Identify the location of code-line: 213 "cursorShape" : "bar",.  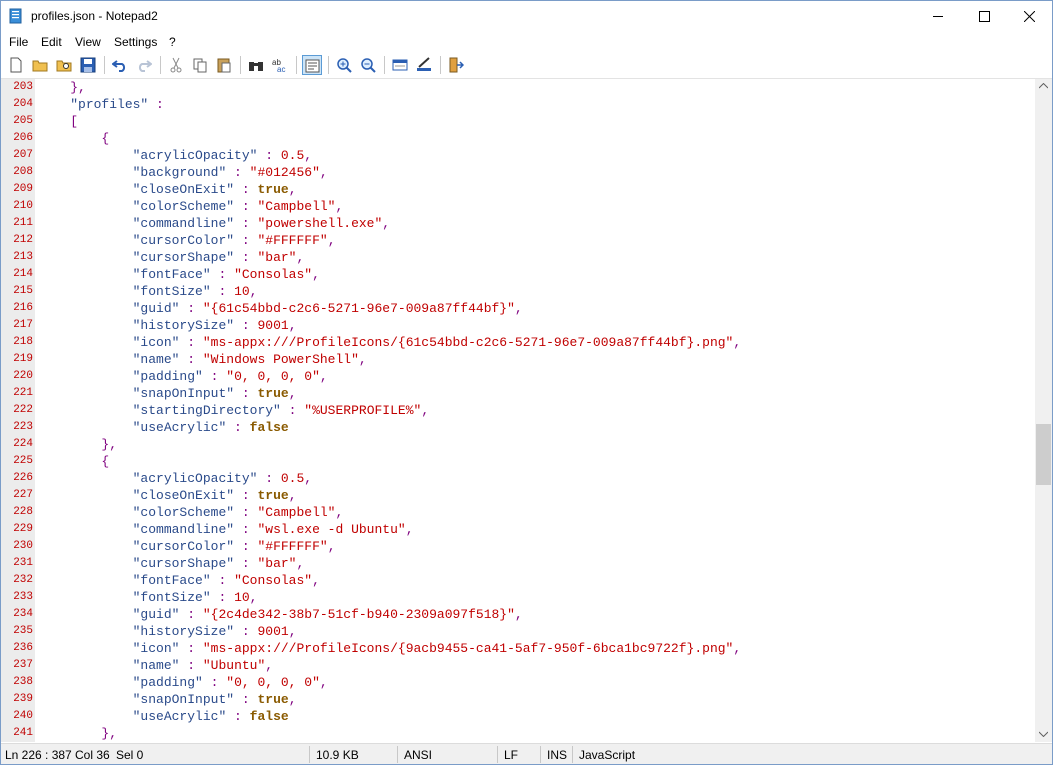
(518, 257).